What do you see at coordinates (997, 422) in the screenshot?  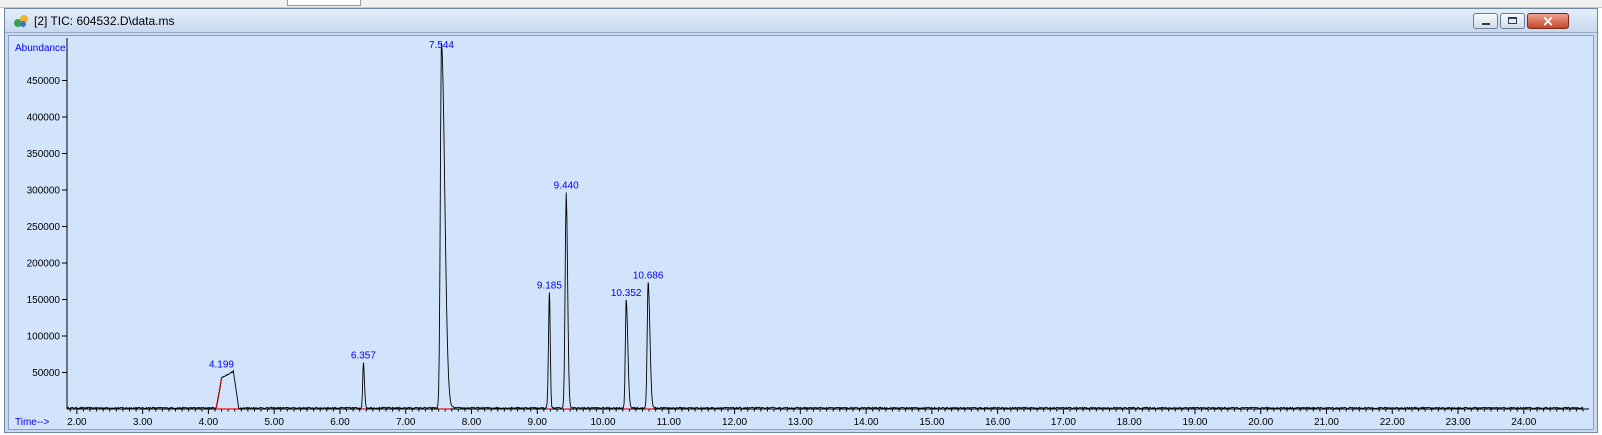 I see `x-tick-label: 16.00` at bounding box center [997, 422].